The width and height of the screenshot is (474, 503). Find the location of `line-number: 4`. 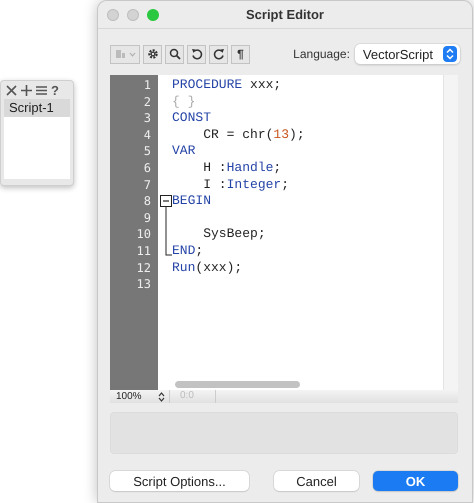

line-number: 4 is located at coordinates (147, 135).